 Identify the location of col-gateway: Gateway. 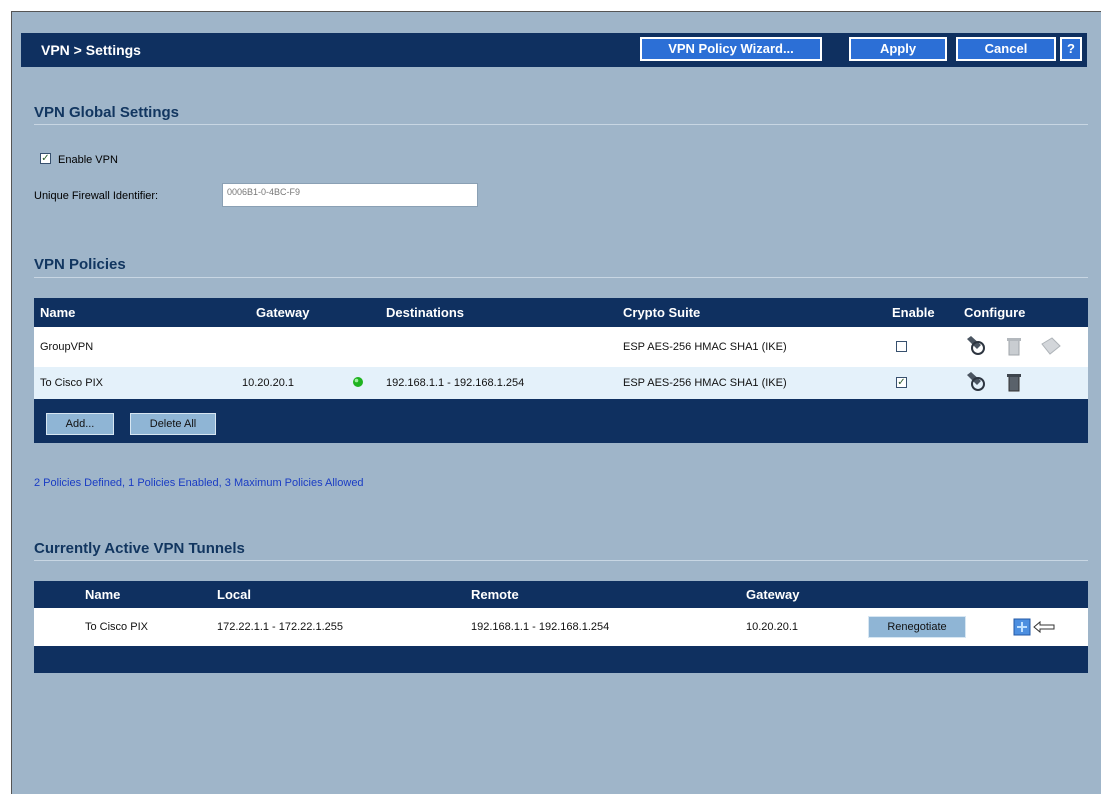
(283, 312).